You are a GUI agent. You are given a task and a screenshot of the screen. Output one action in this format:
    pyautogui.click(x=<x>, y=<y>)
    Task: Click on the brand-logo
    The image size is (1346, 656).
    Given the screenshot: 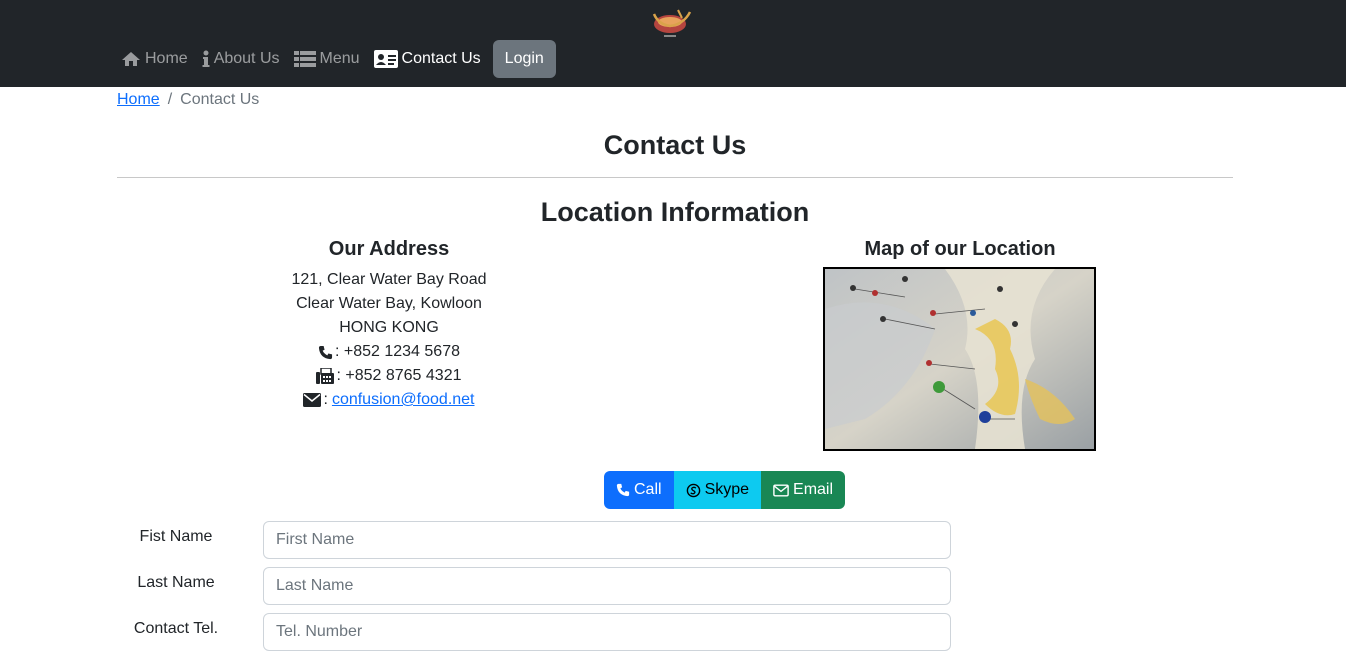 What is the action you would take?
    pyautogui.click(x=671, y=23)
    